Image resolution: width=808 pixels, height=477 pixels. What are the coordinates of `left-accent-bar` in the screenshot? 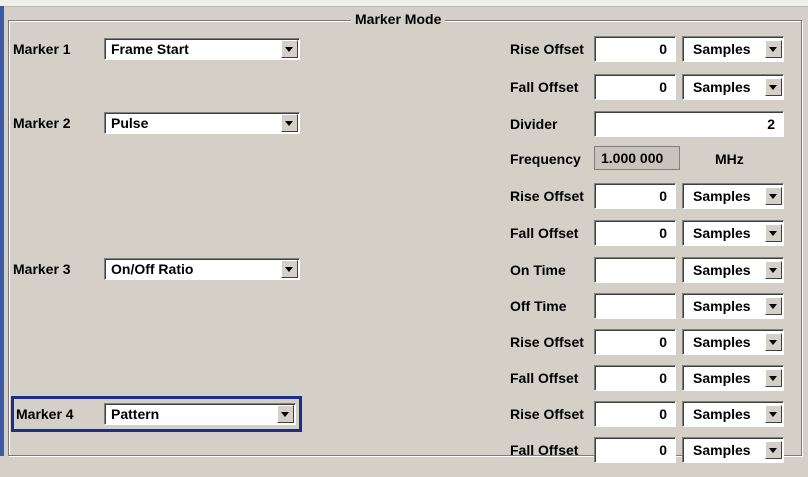 It's located at (2, 231).